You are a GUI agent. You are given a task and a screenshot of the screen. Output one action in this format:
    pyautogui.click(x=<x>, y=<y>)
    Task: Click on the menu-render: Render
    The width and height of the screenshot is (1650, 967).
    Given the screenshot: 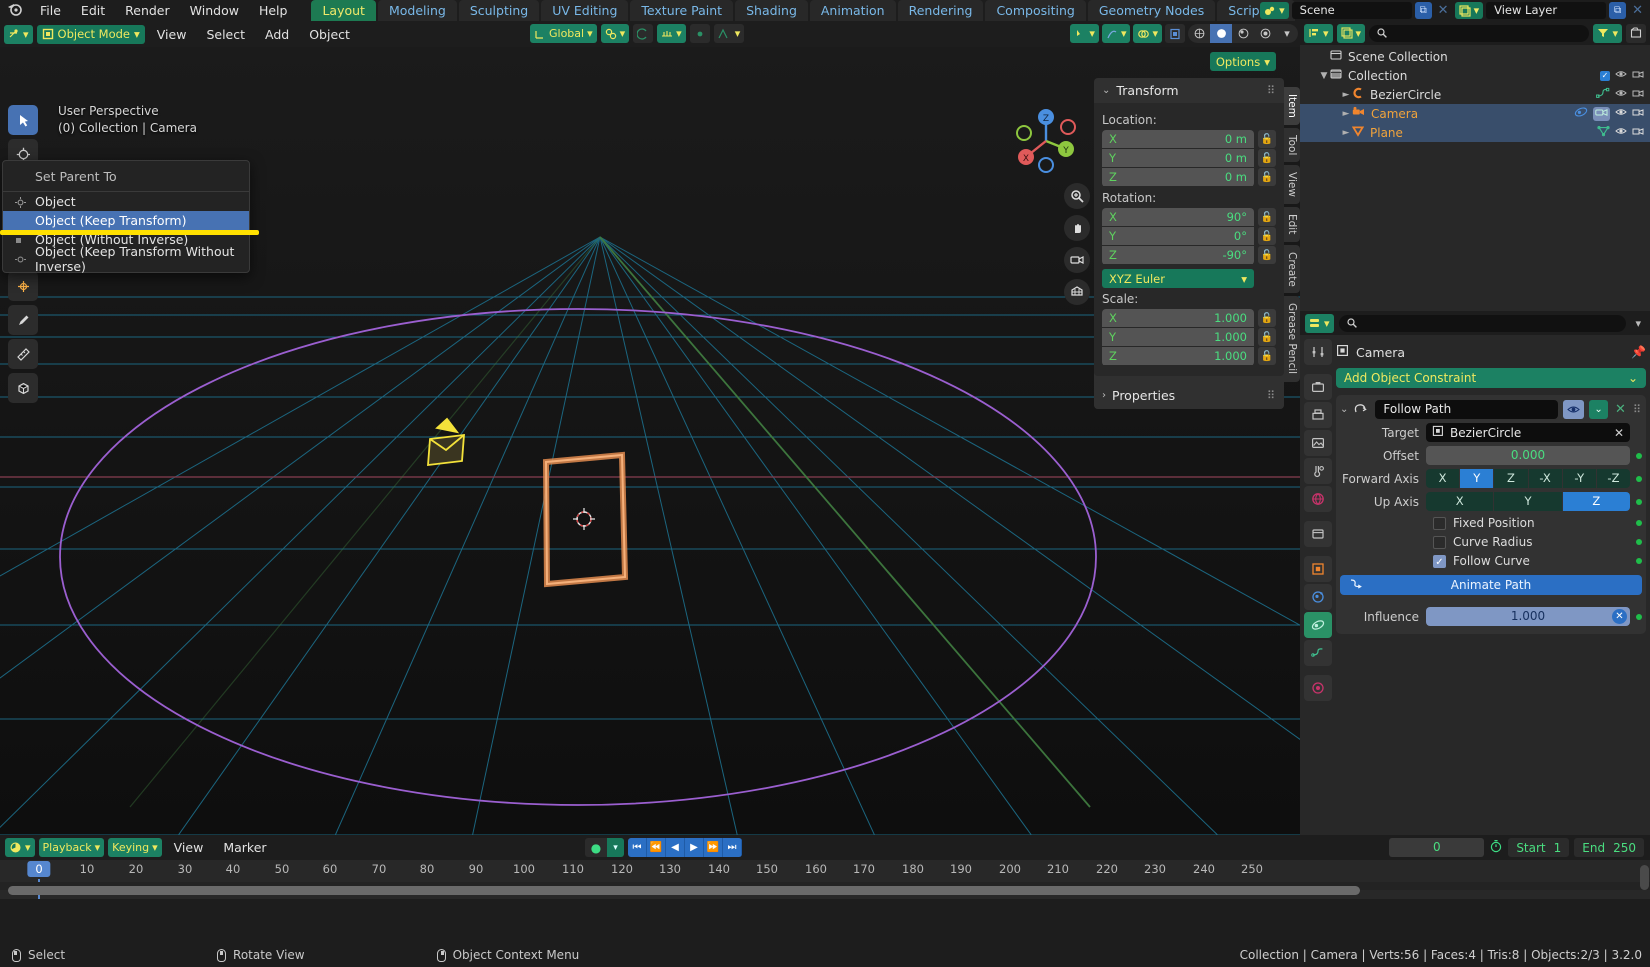 What is the action you would take?
    pyautogui.click(x=147, y=10)
    